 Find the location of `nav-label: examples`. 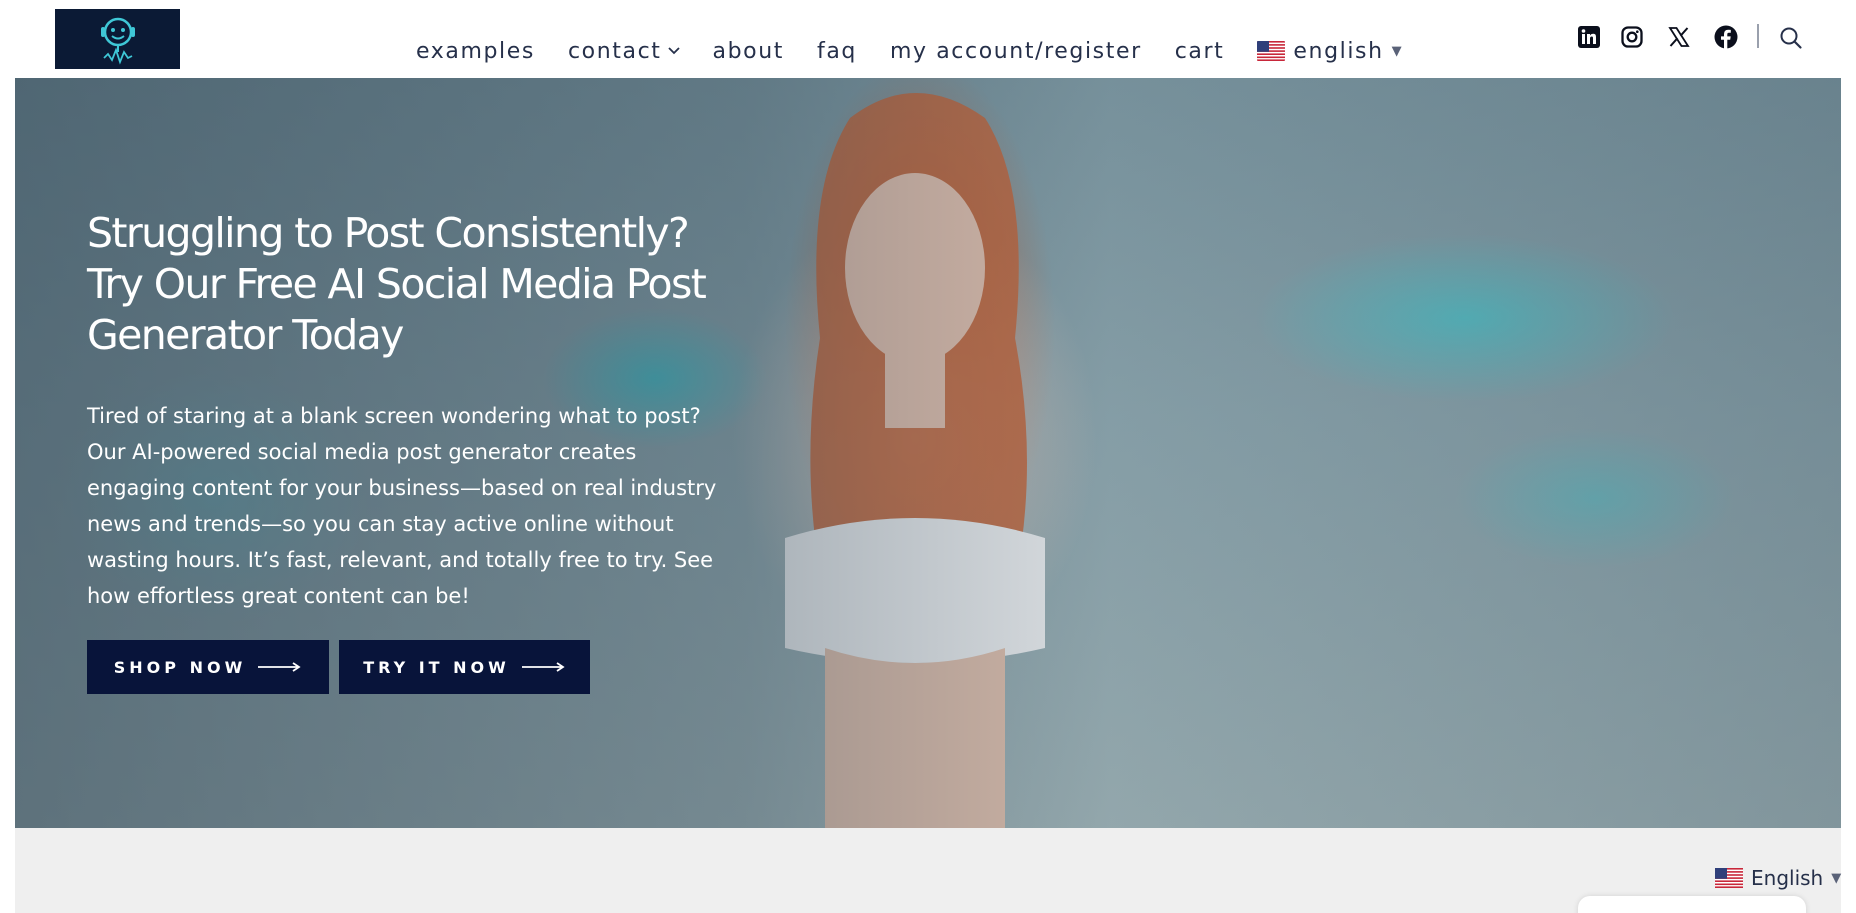

nav-label: examples is located at coordinates (475, 51).